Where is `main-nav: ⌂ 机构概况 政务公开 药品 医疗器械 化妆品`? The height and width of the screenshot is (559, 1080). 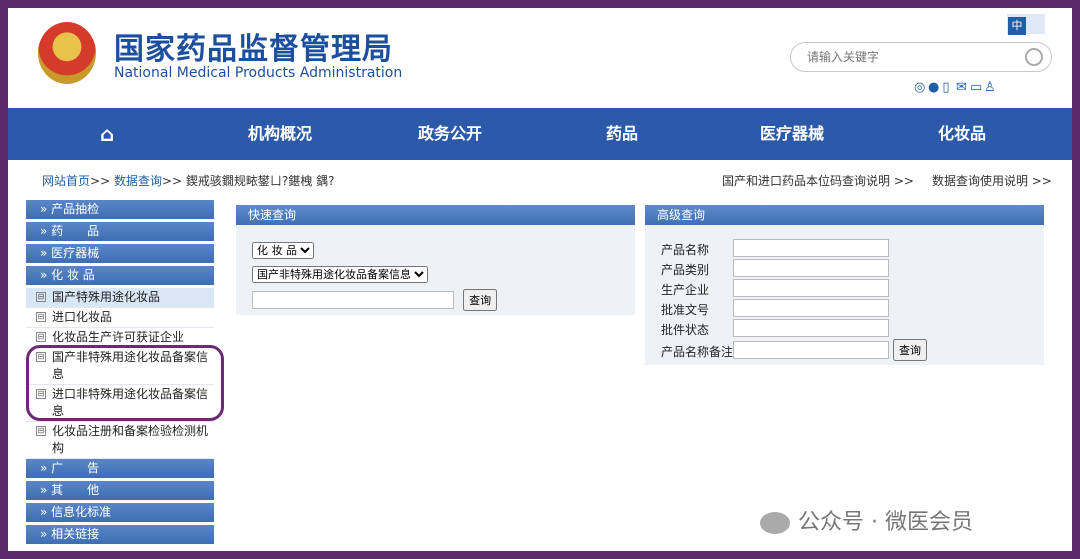
main-nav: ⌂ 机构概况 政务公开 药品 医疗器械 化妆品 is located at coordinates (540, 134).